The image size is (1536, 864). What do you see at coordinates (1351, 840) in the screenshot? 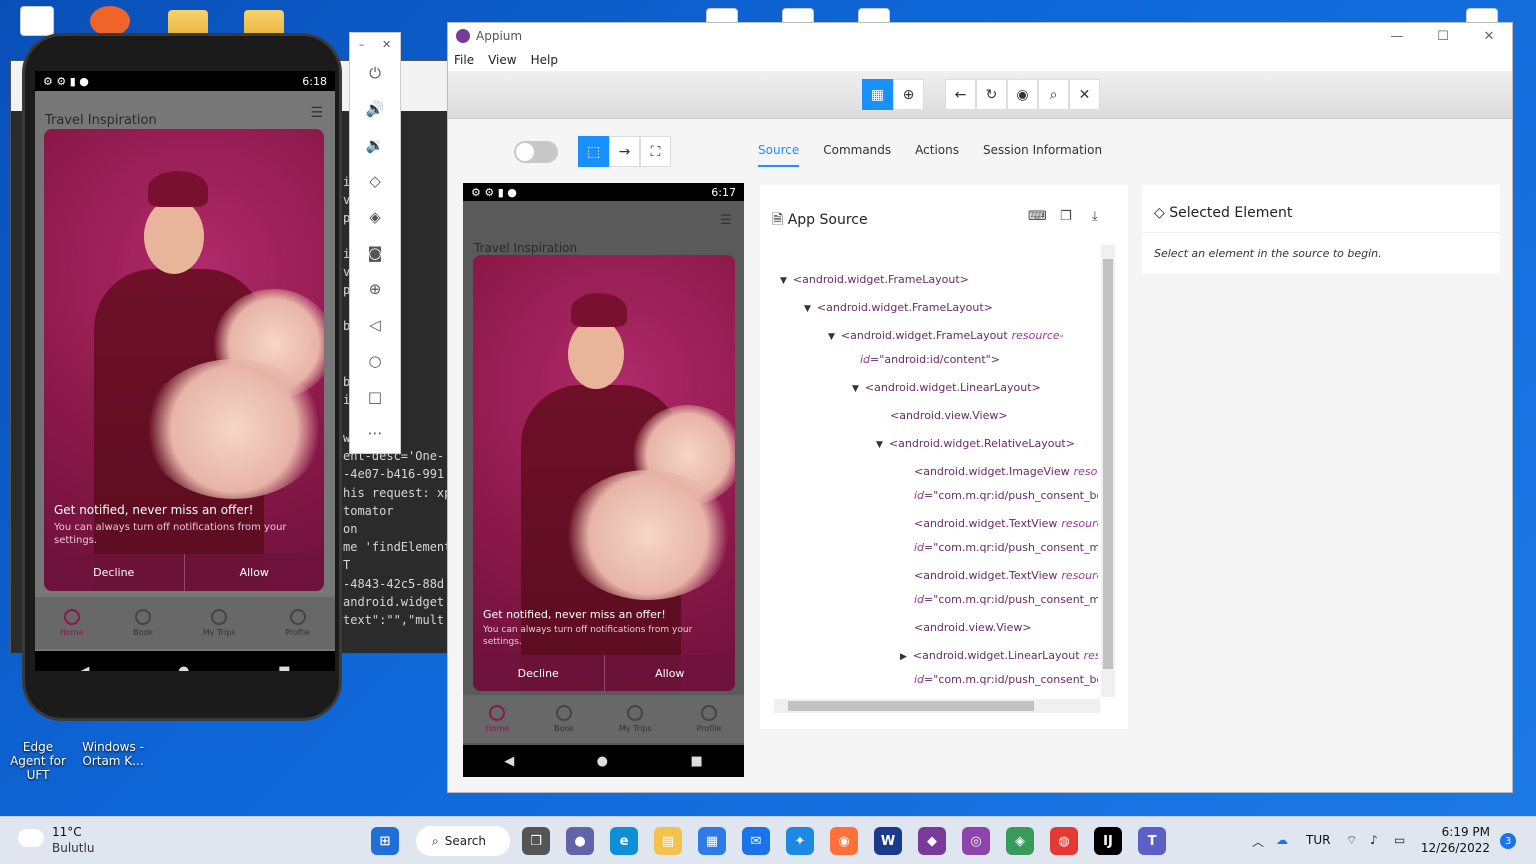
I see `wifi-icon: ⌔` at bounding box center [1351, 840].